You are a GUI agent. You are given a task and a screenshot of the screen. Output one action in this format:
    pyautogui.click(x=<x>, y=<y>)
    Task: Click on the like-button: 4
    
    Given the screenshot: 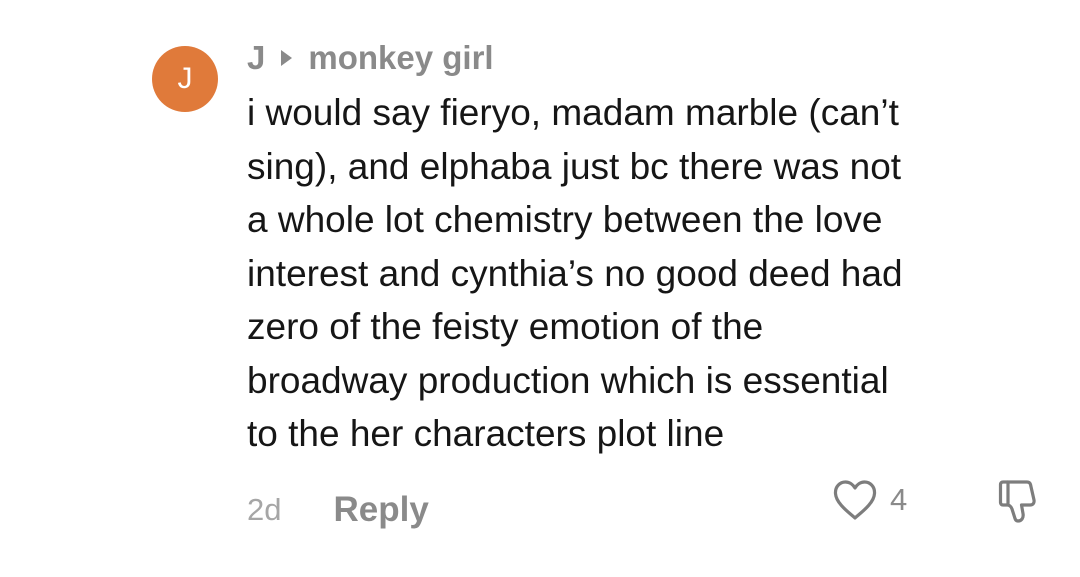 What is the action you would take?
    pyautogui.click(x=869, y=500)
    